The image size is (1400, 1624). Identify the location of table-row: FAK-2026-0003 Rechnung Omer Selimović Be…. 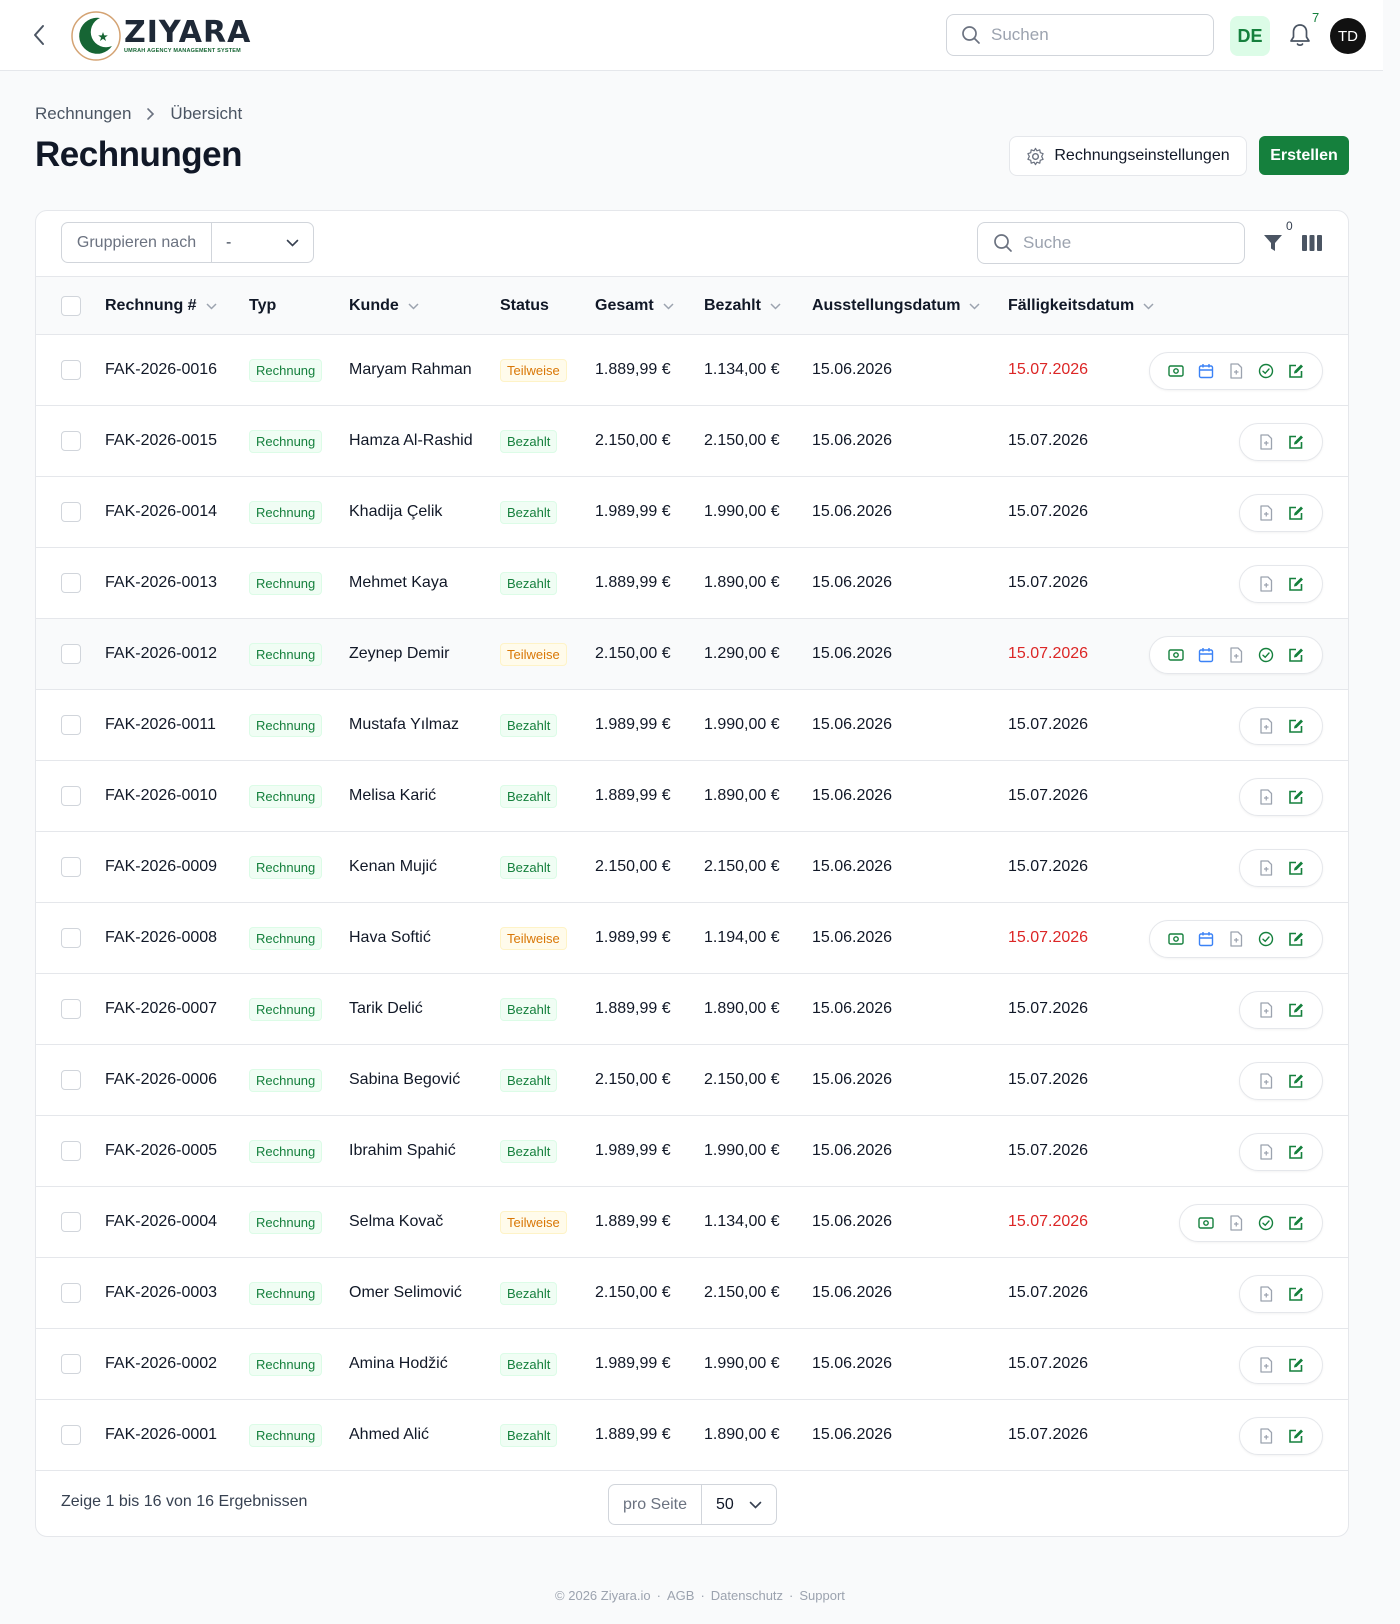
(692, 1293).